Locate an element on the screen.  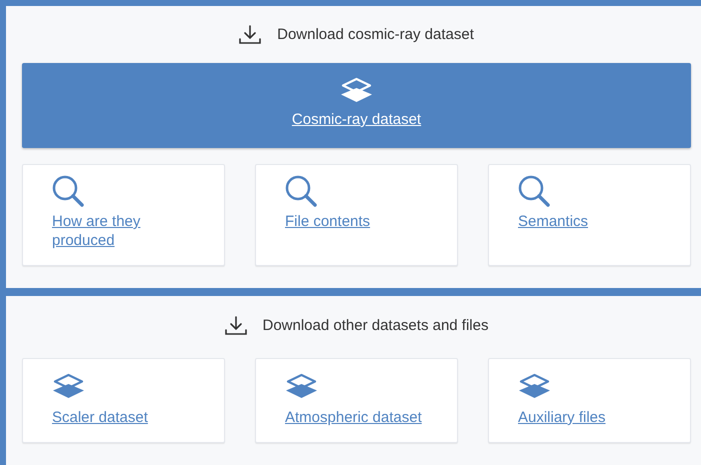
link-card: Semantics is located at coordinates (589, 215).